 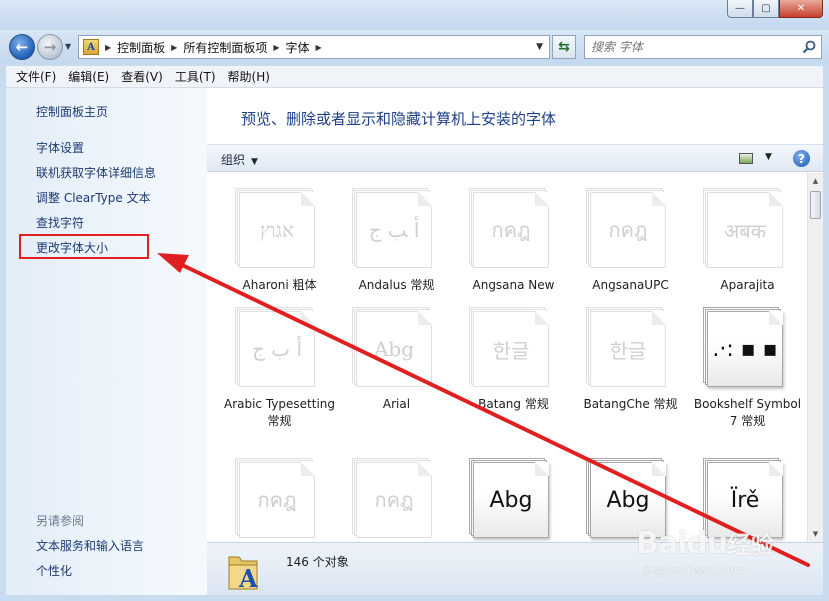 I want to click on navigation-bar: ← → ▼ A ▶ 控制面板 ▶ 所有控制面板项 ▶ 字体 ▶ ▼ ⇆, so click(x=414, y=47).